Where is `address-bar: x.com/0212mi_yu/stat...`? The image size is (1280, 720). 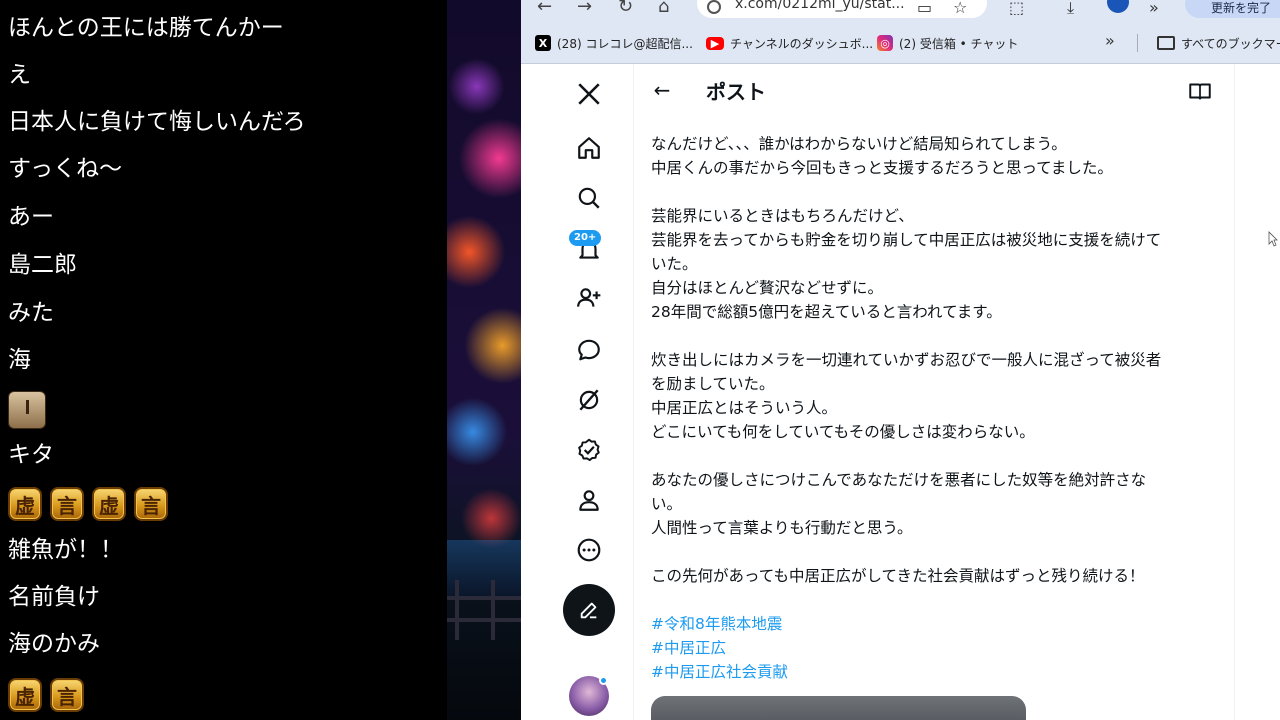
address-bar: x.com/0212mi_yu/stat... is located at coordinates (842, 9).